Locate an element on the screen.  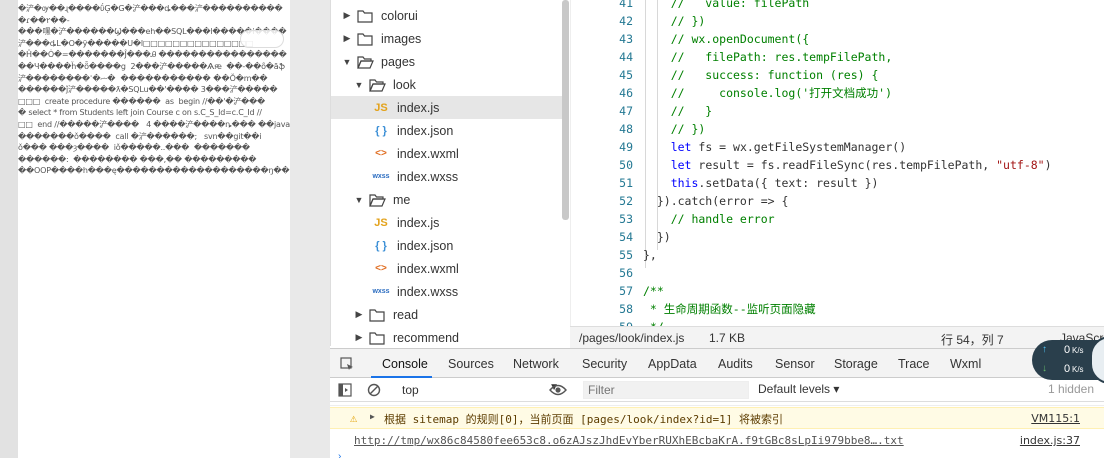
console-previous-row is located at coordinates (717, 404).